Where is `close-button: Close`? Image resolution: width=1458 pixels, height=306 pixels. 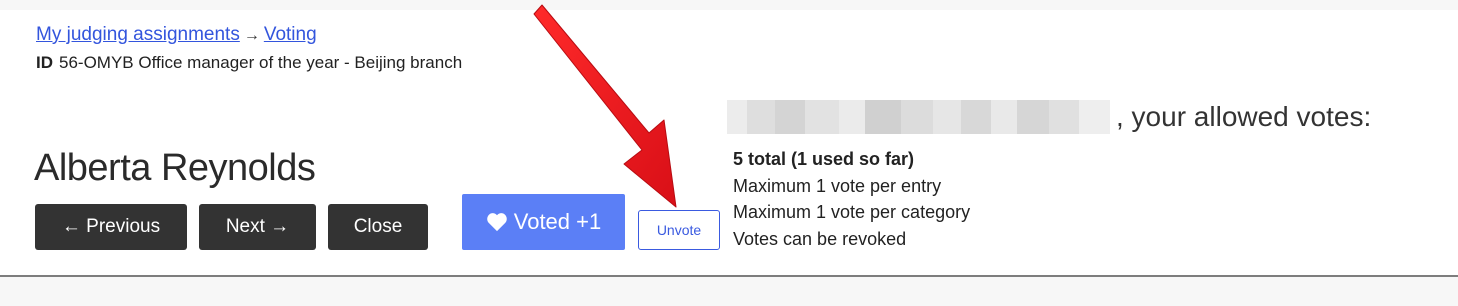 close-button: Close is located at coordinates (378, 227).